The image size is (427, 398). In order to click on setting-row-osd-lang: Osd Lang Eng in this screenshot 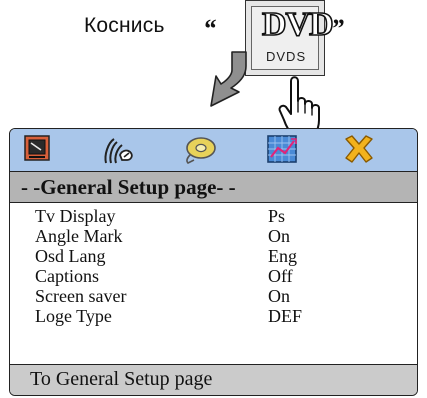, I will do `click(213, 256)`.